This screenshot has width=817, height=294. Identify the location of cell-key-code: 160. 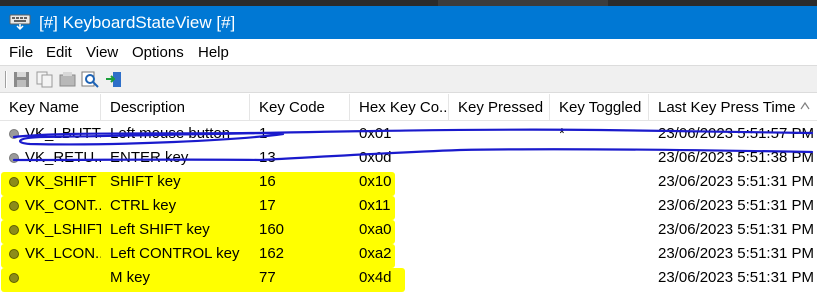
(272, 229).